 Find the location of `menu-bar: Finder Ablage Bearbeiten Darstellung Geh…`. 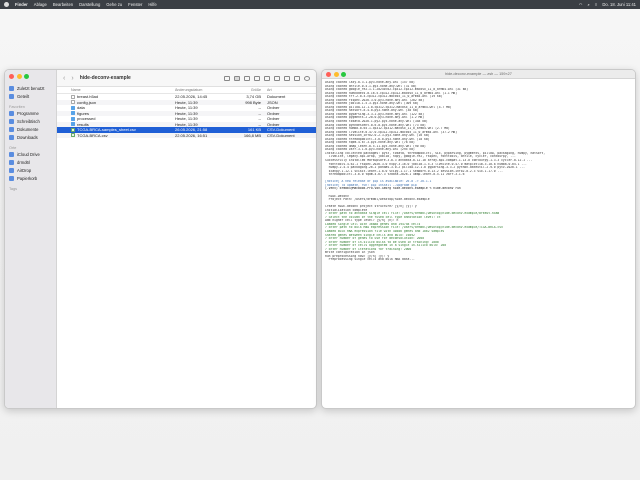

menu-bar: Finder Ablage Bearbeiten Darstellung Geh… is located at coordinates (320, 4).